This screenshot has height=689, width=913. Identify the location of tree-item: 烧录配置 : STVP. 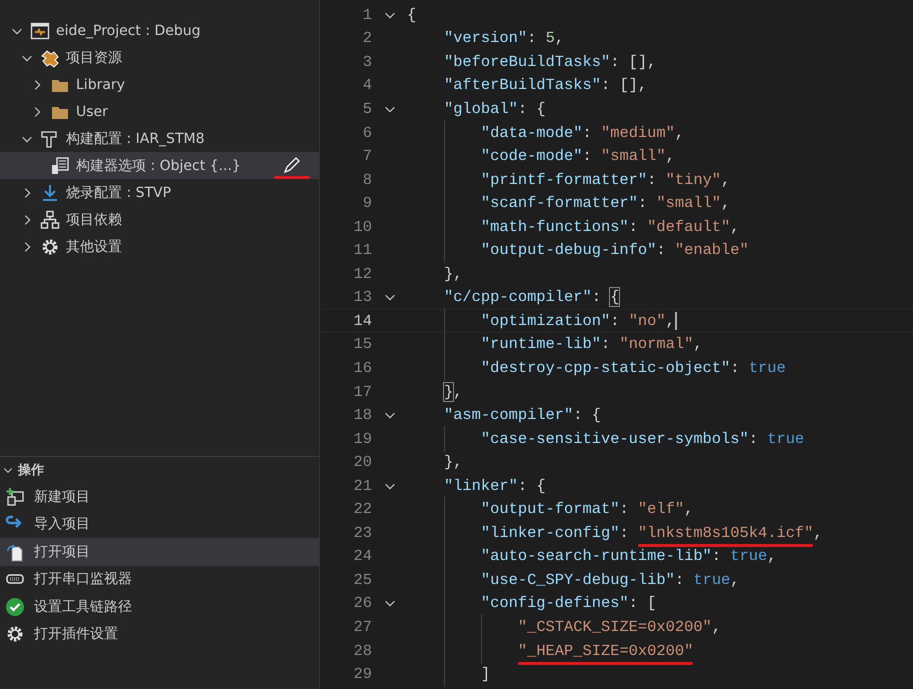
(159, 192).